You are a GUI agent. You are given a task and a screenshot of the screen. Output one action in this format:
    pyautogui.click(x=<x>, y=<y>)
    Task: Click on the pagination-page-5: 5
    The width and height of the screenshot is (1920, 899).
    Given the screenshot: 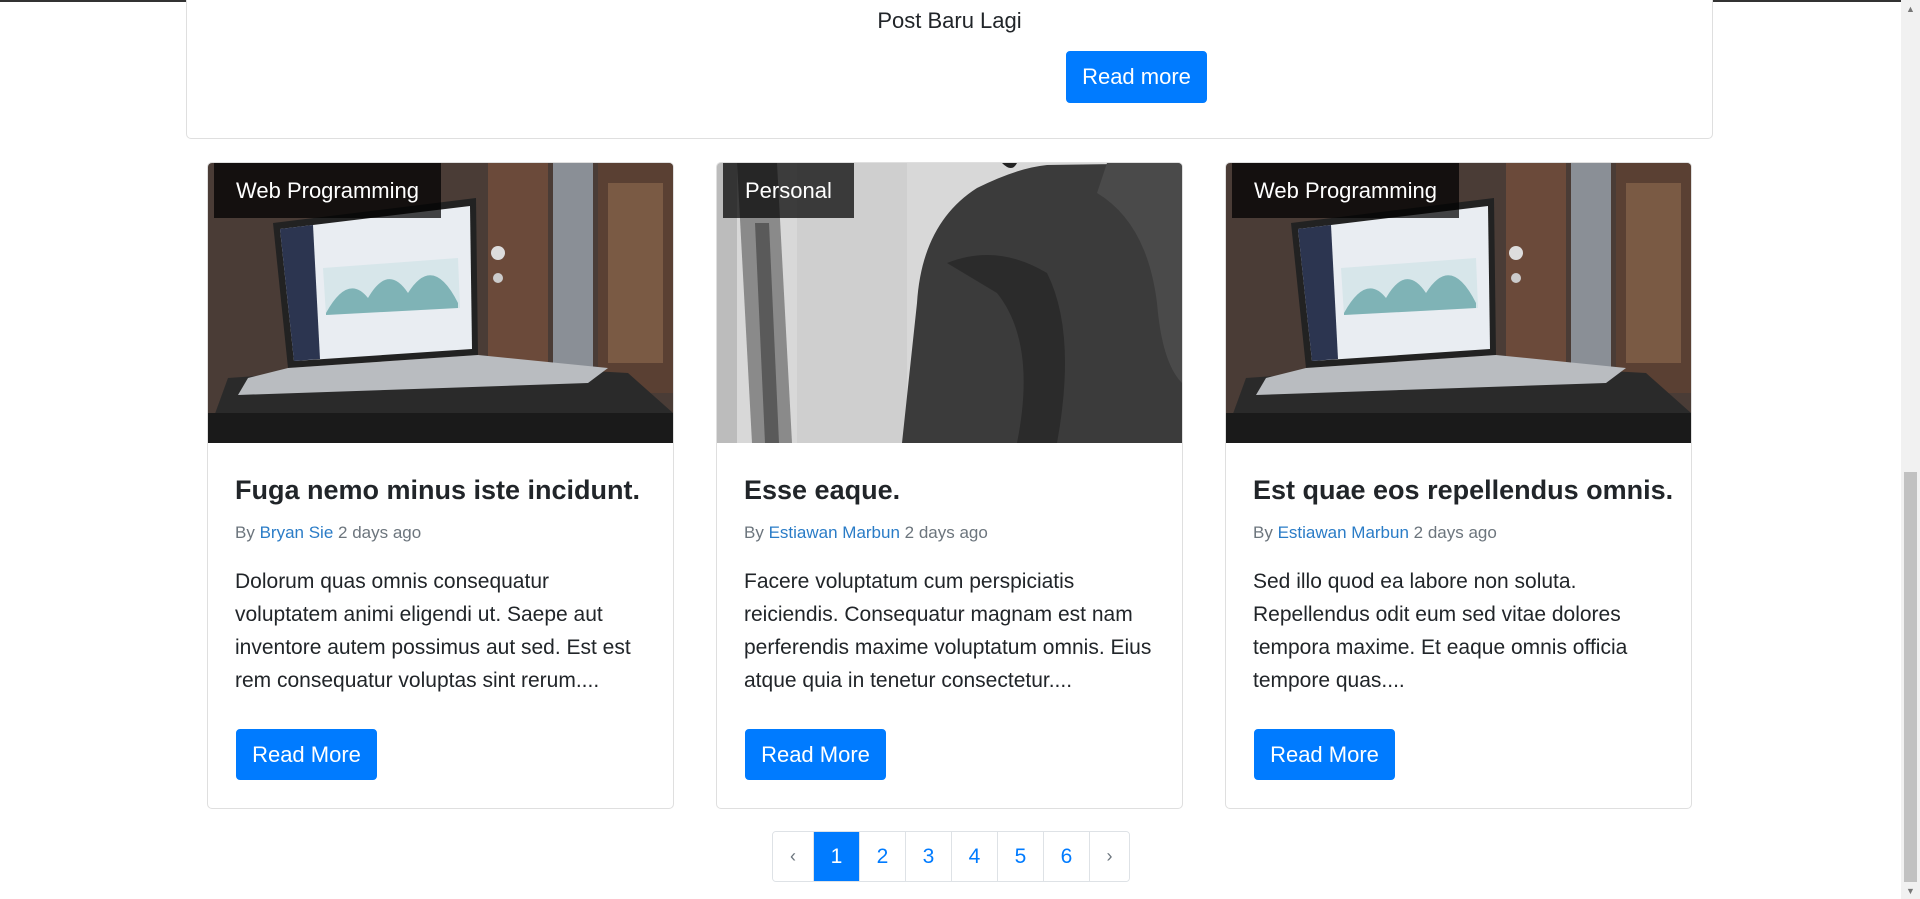 What is the action you would take?
    pyautogui.click(x=1020, y=856)
    